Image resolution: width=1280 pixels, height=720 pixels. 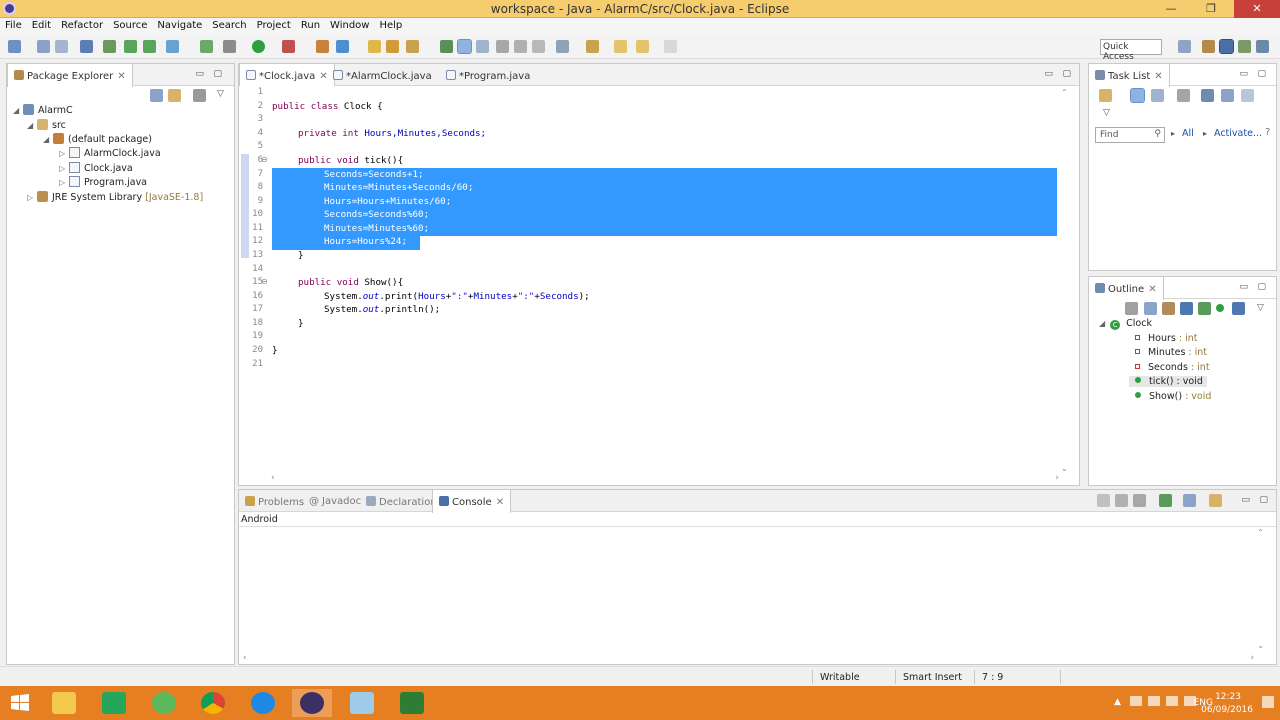 I want to click on categorized-icon, so click(x=1137, y=95).